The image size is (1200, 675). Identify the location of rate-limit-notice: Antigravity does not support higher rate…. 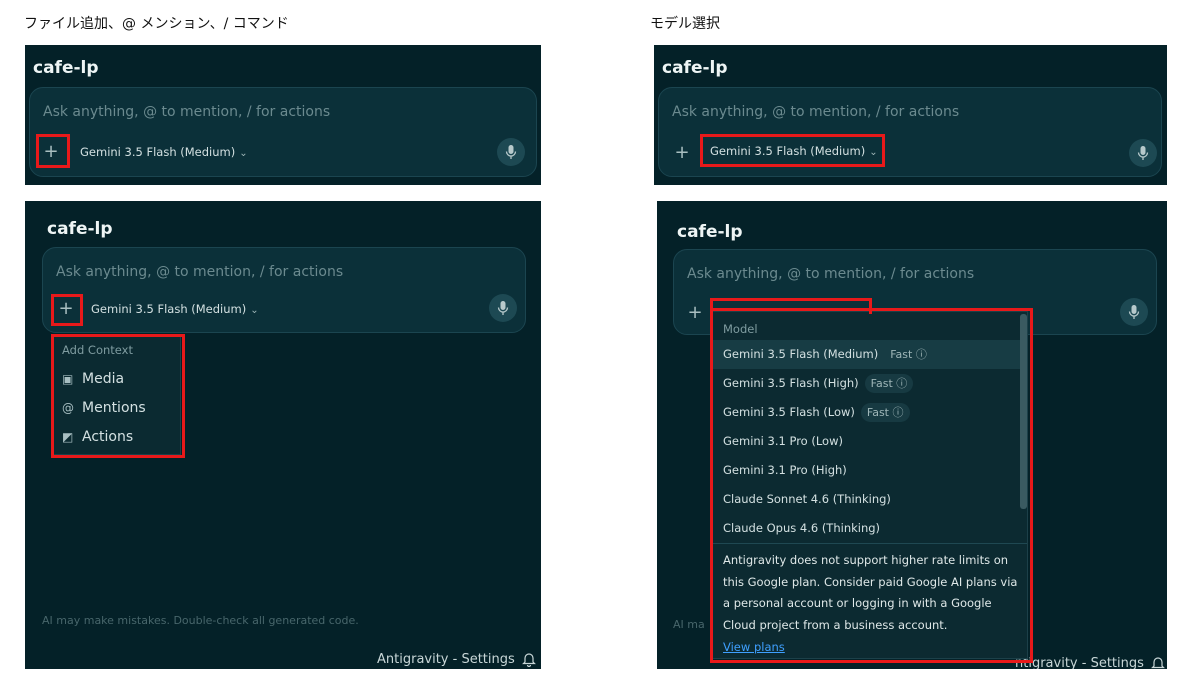
(870, 592).